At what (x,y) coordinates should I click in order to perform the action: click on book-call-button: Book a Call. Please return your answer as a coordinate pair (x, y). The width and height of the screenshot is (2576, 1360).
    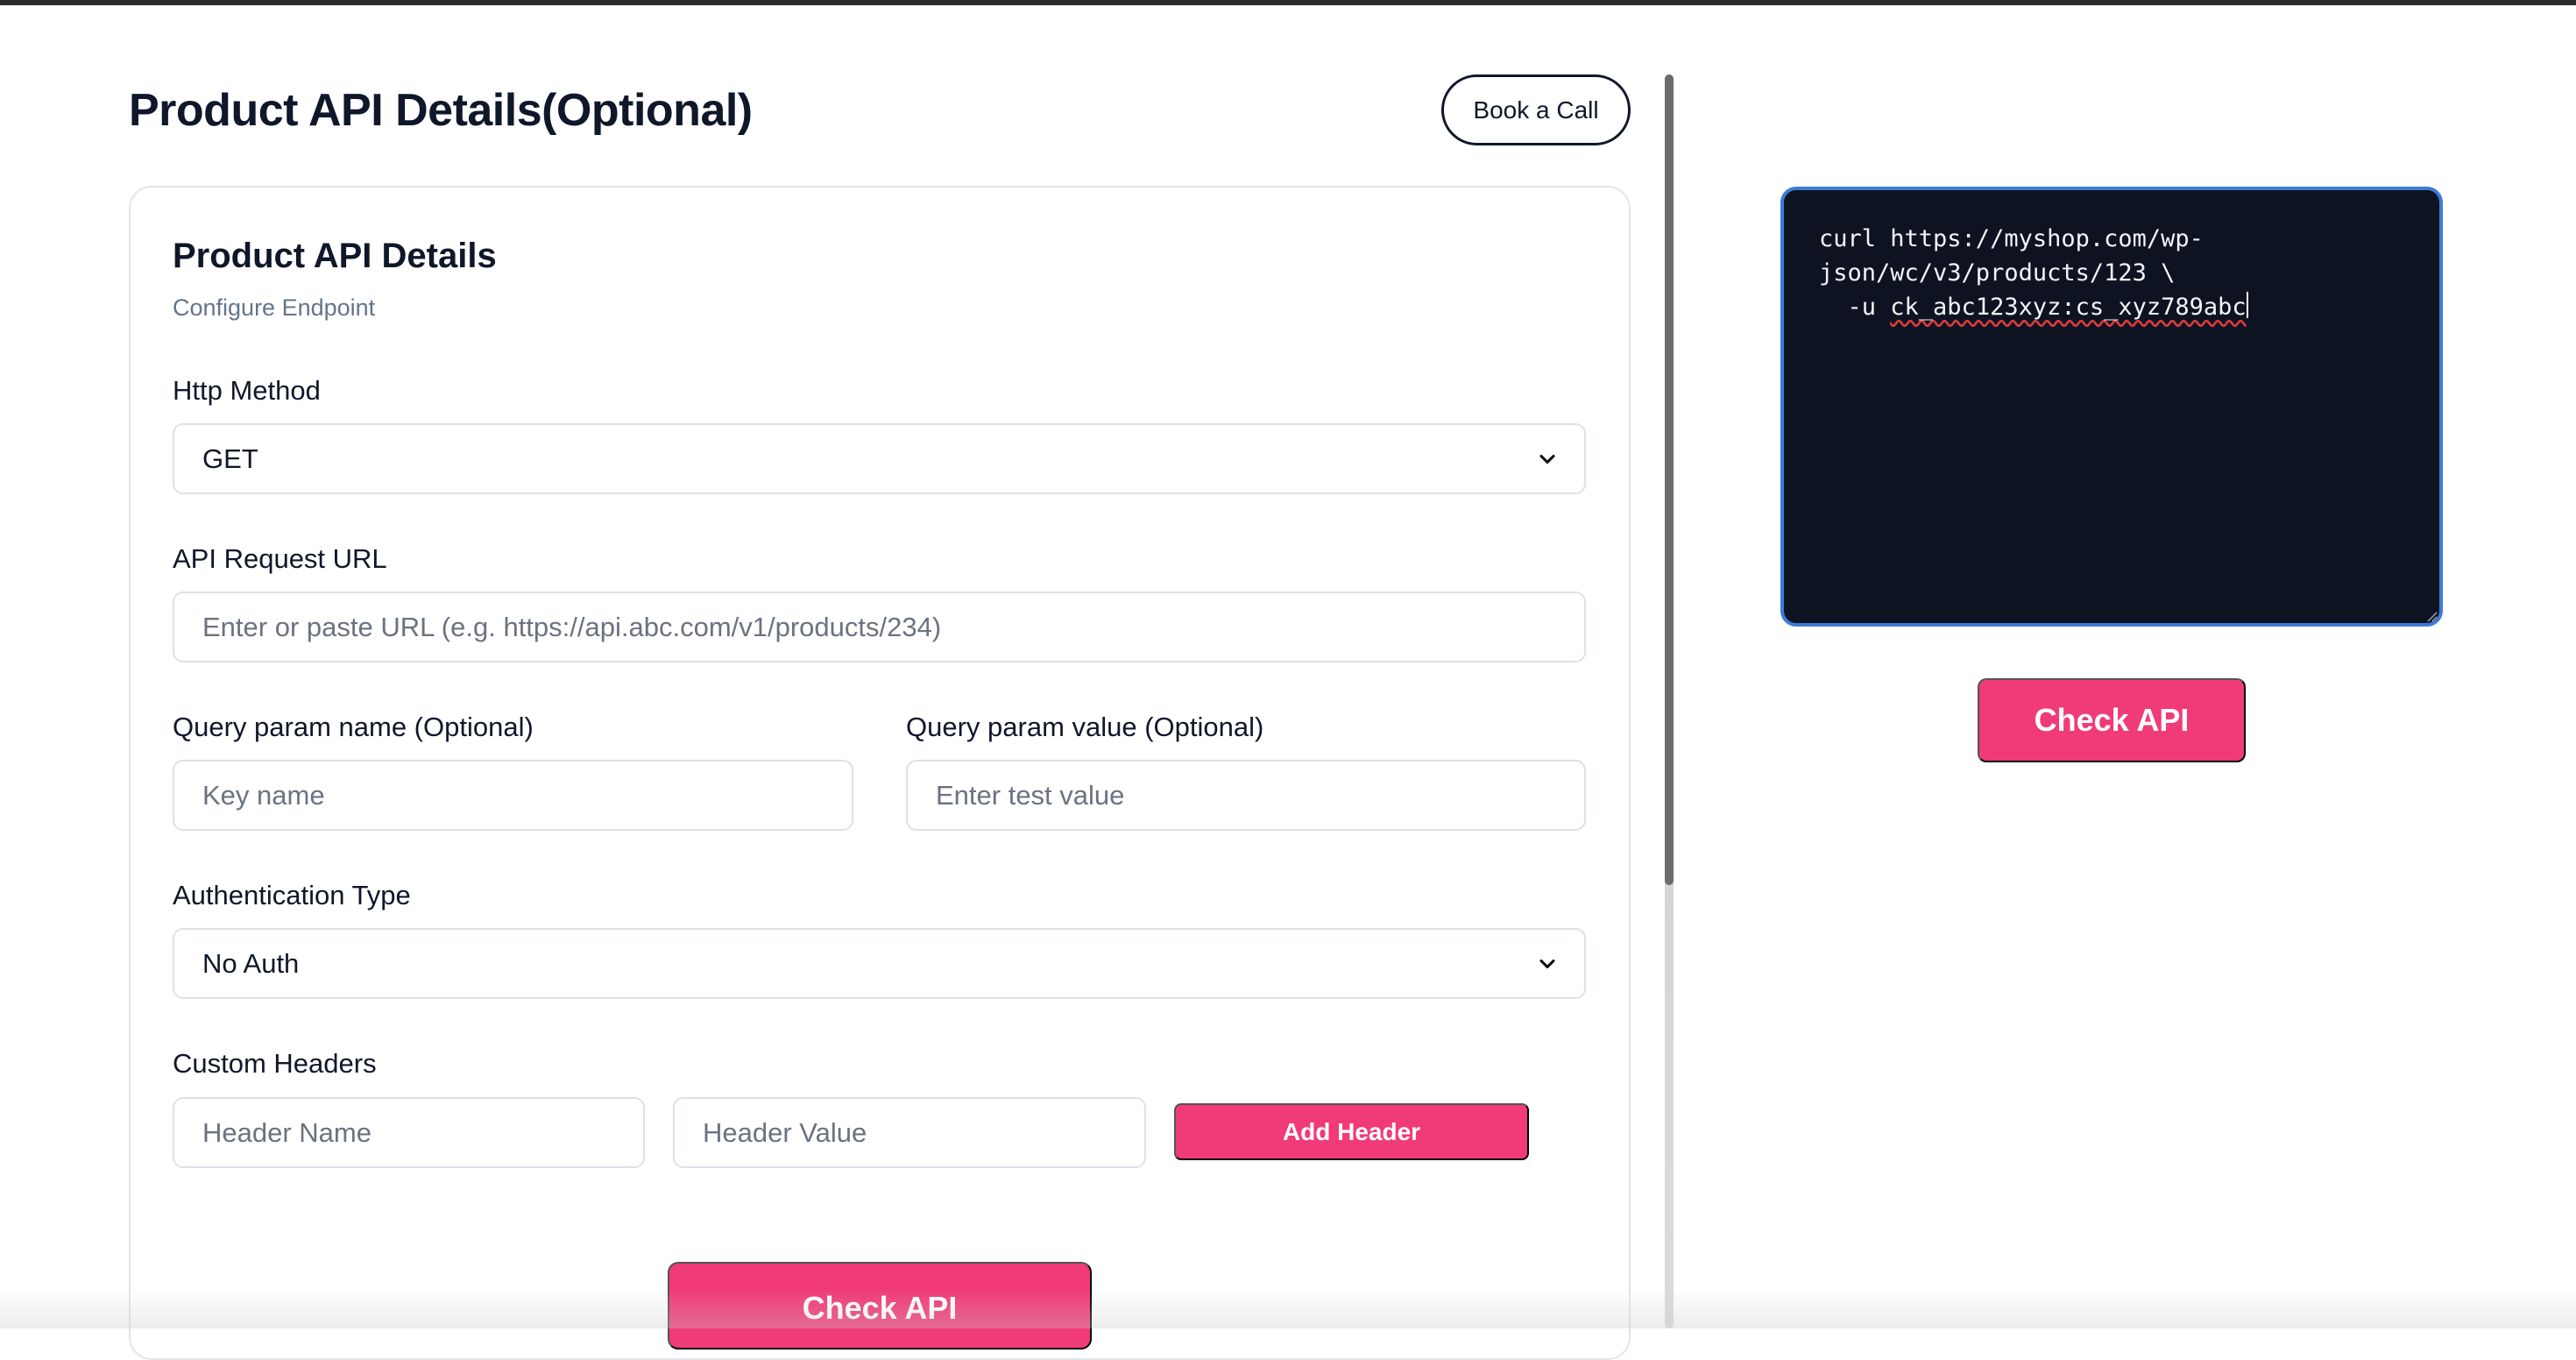
    Looking at the image, I should click on (1536, 109).